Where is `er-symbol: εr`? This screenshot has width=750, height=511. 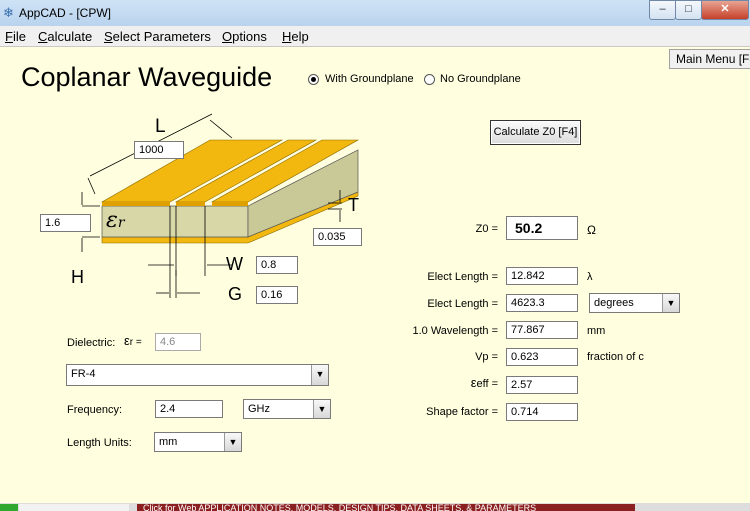 er-symbol: εr is located at coordinates (115, 220).